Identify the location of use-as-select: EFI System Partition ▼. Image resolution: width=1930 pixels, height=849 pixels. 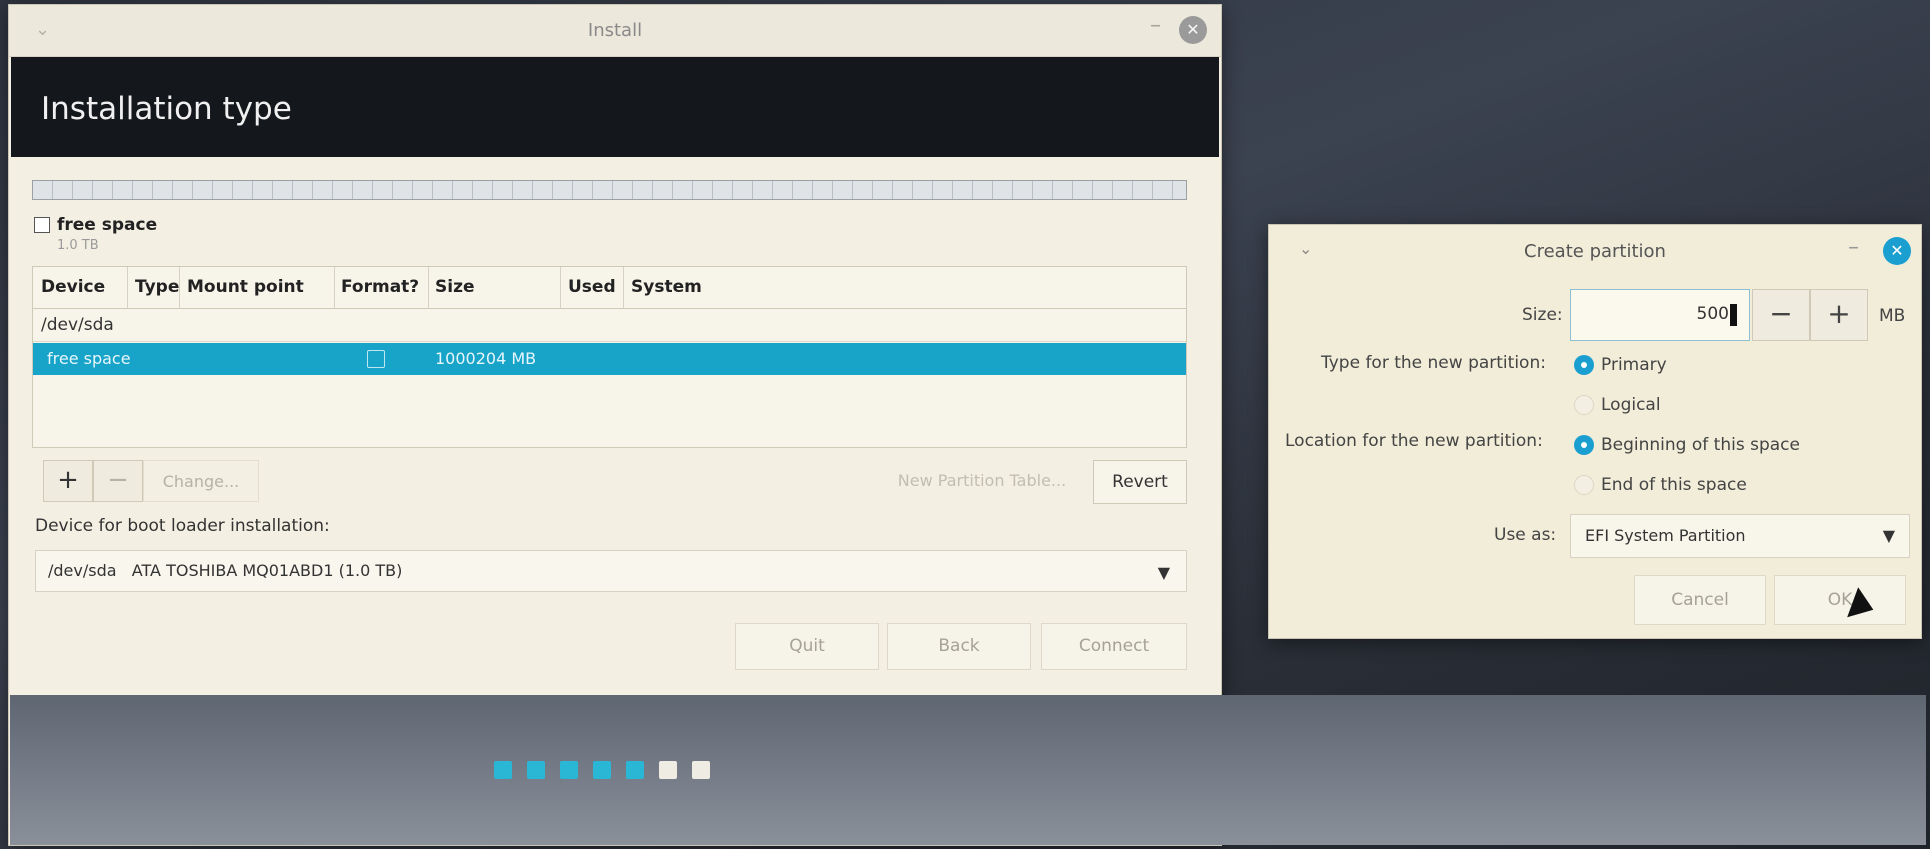
(1740, 536).